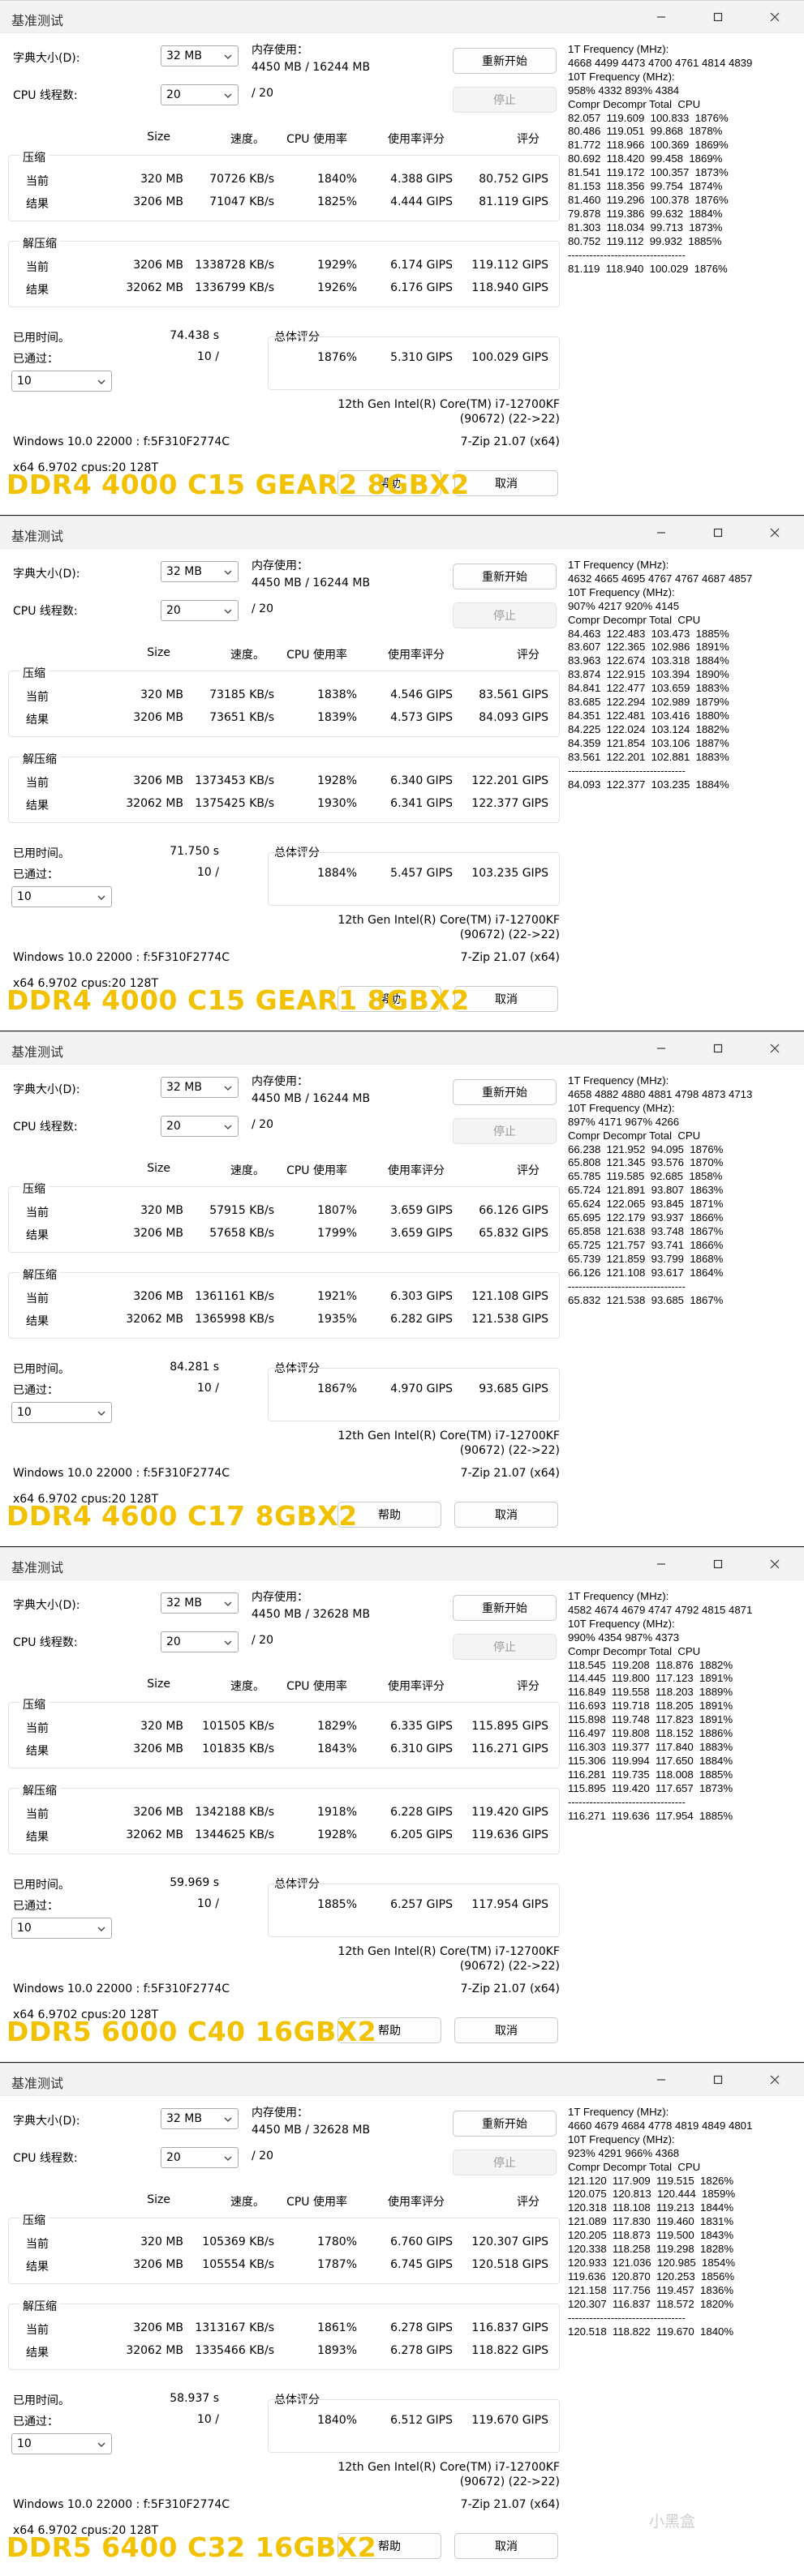 This screenshot has width=804, height=2576. I want to click on row-label: 当前, so click(37, 267).